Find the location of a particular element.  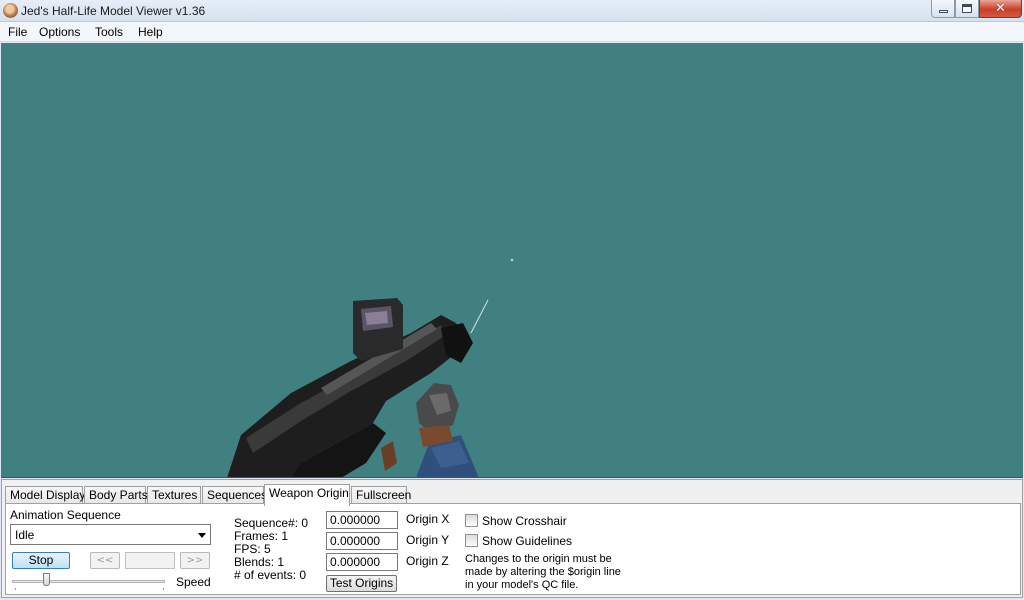

tab-textures: Textures is located at coordinates (174, 495).